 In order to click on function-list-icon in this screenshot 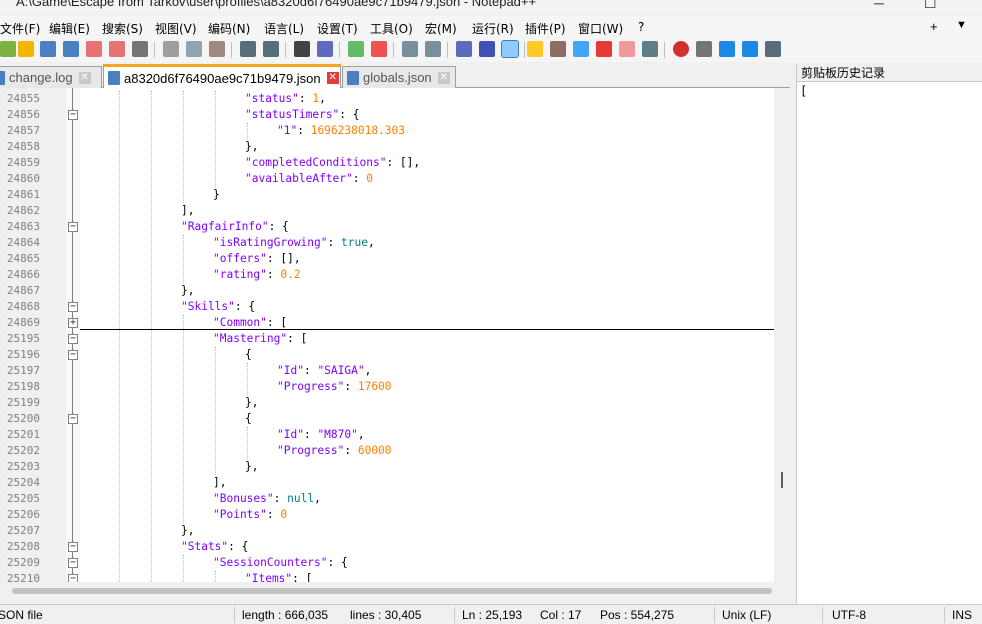, I will do `click(581, 49)`.